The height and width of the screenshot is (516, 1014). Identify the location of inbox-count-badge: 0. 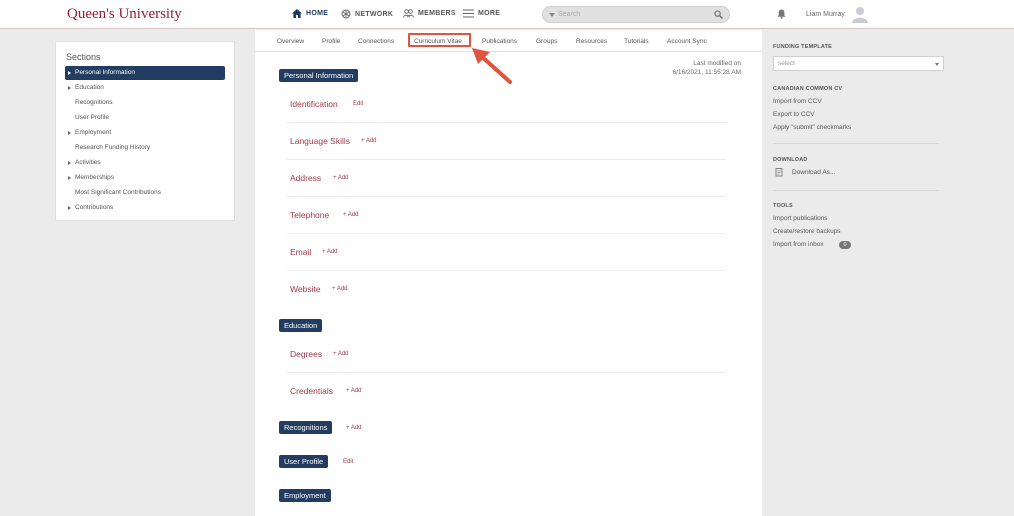
(845, 245).